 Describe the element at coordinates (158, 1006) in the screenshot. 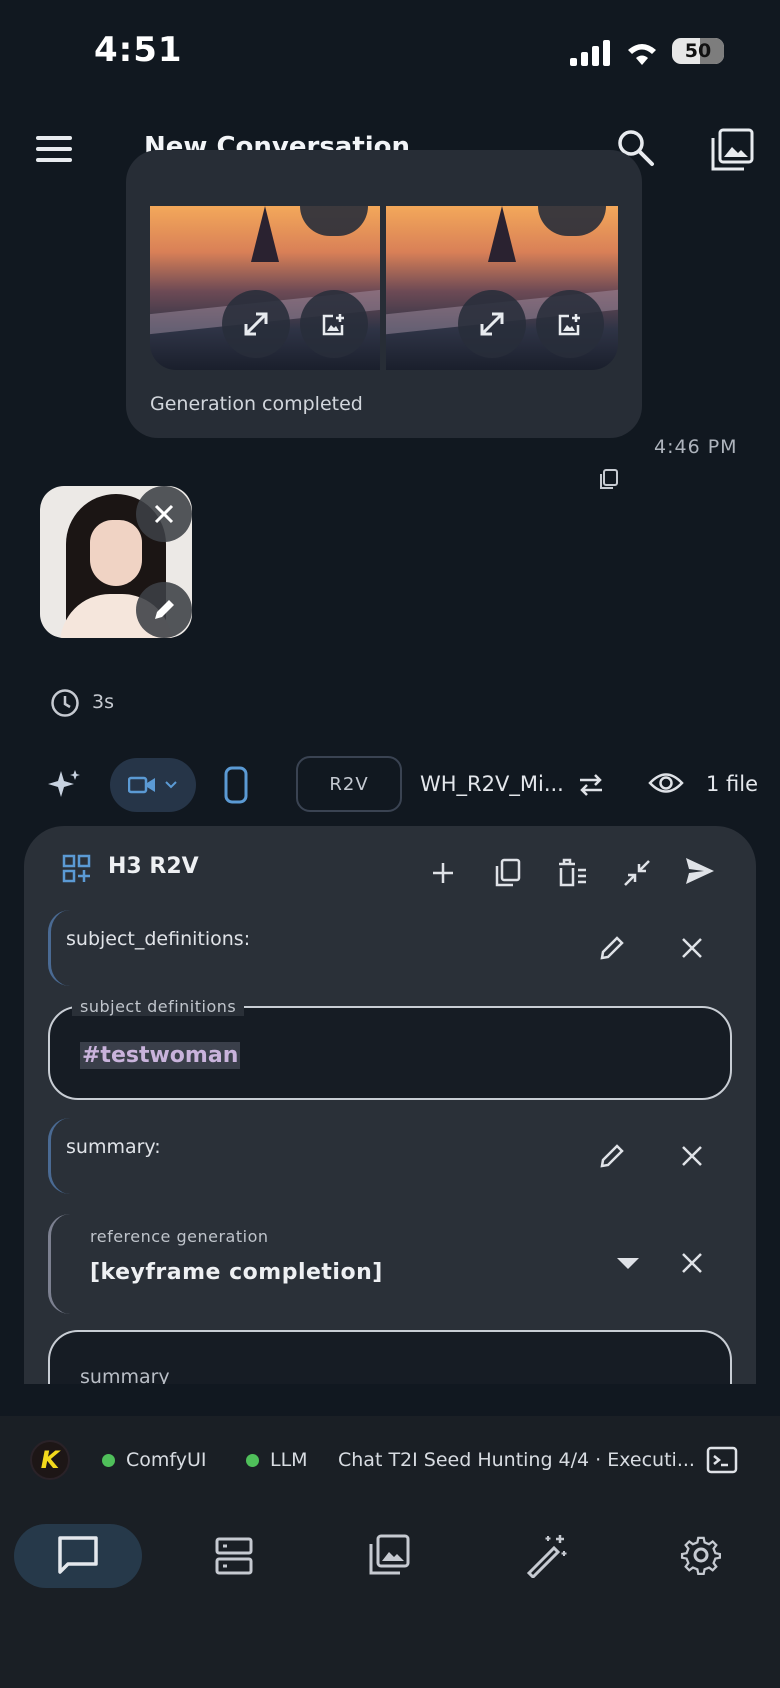

I see `field-label: subject definitions` at that location.